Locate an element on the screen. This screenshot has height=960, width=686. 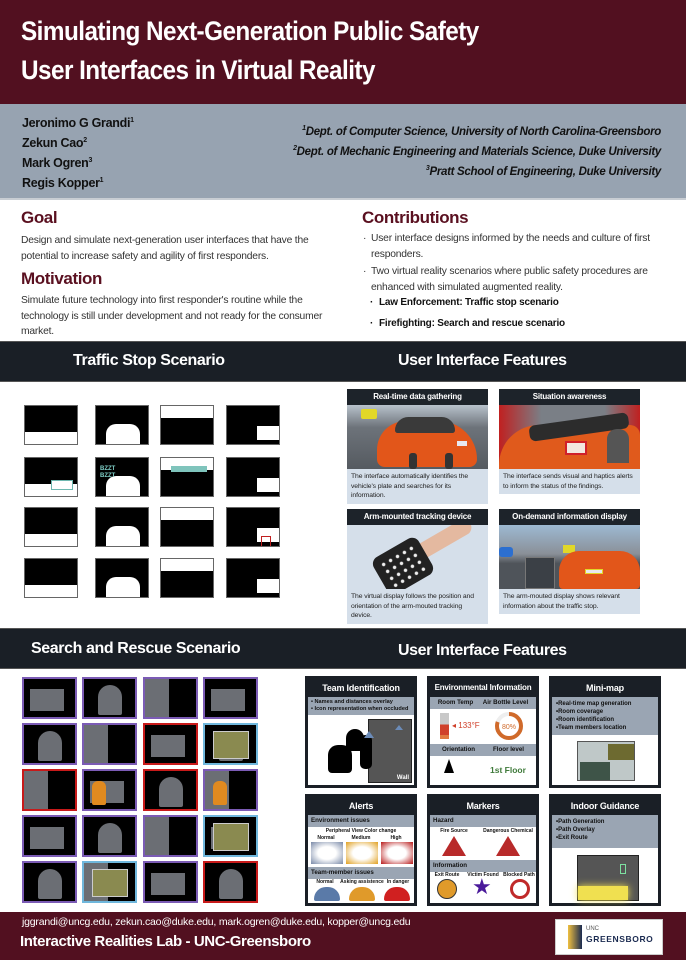
alert-high-swatch is located at coordinates (397, 853).